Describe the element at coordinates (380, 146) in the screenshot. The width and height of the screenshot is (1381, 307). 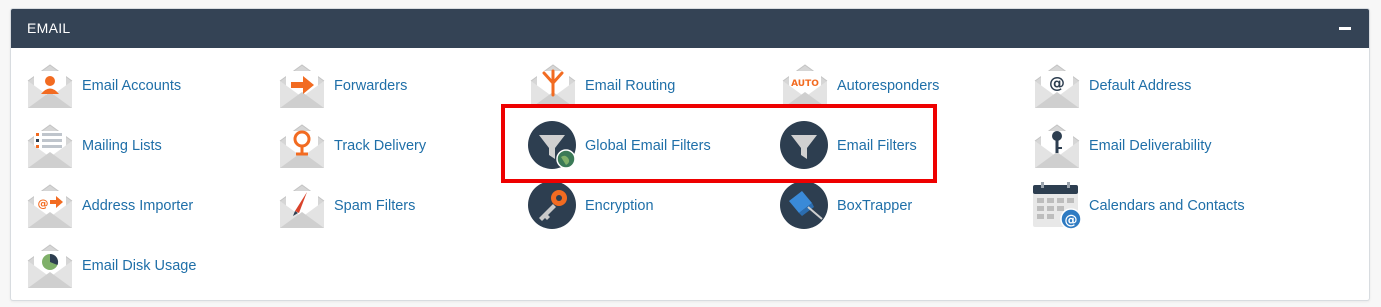
I see `track-delivery-label: Track Delivery` at that location.